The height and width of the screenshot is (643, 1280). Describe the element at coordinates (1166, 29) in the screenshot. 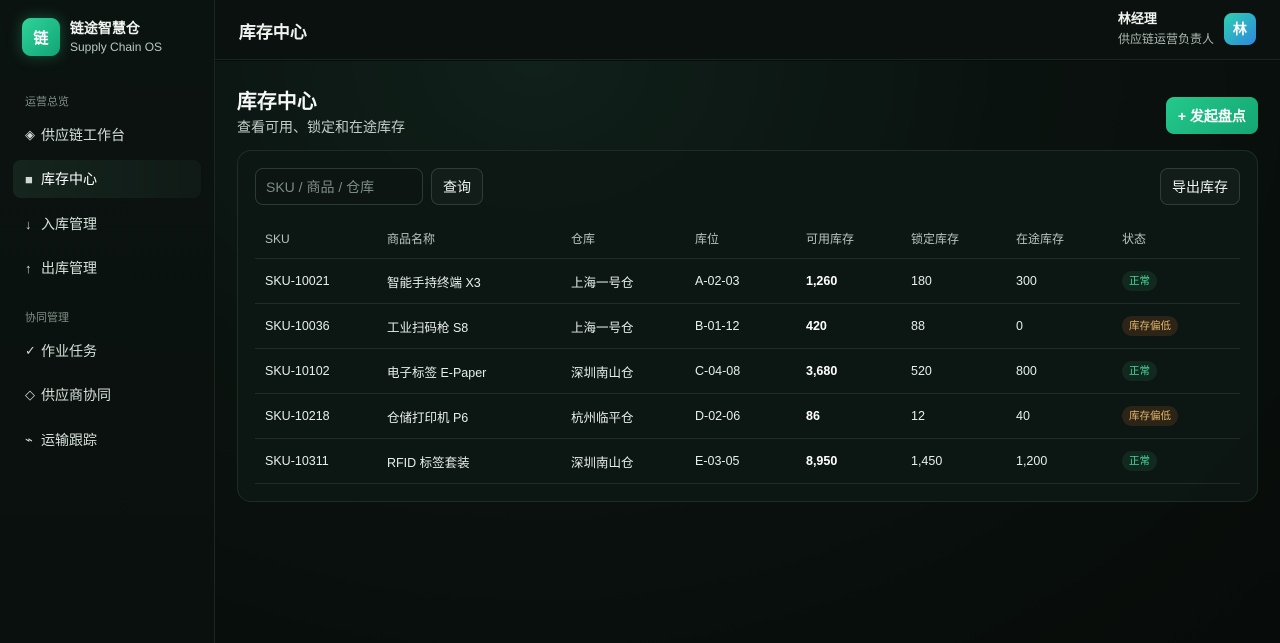

I see `user-info: 林经理 供应链运营负责人` at that location.